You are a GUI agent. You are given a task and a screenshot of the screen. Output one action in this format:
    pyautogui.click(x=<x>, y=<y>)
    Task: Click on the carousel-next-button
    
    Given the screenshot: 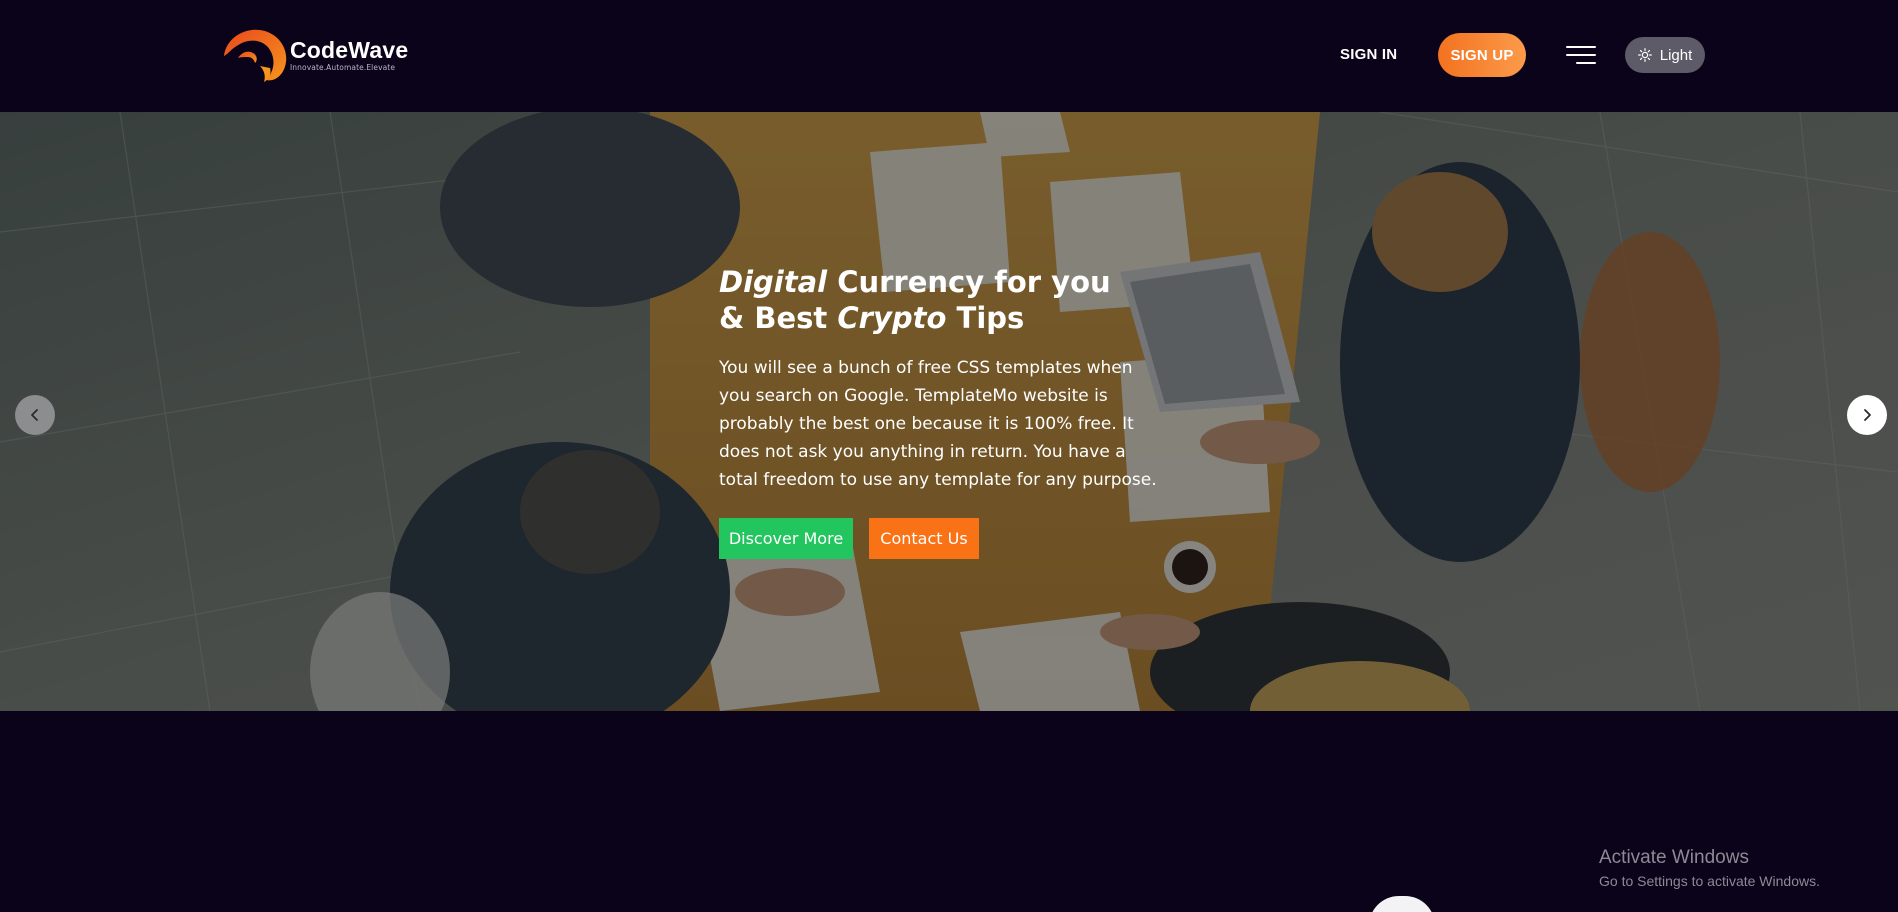 What is the action you would take?
    pyautogui.click(x=1867, y=415)
    